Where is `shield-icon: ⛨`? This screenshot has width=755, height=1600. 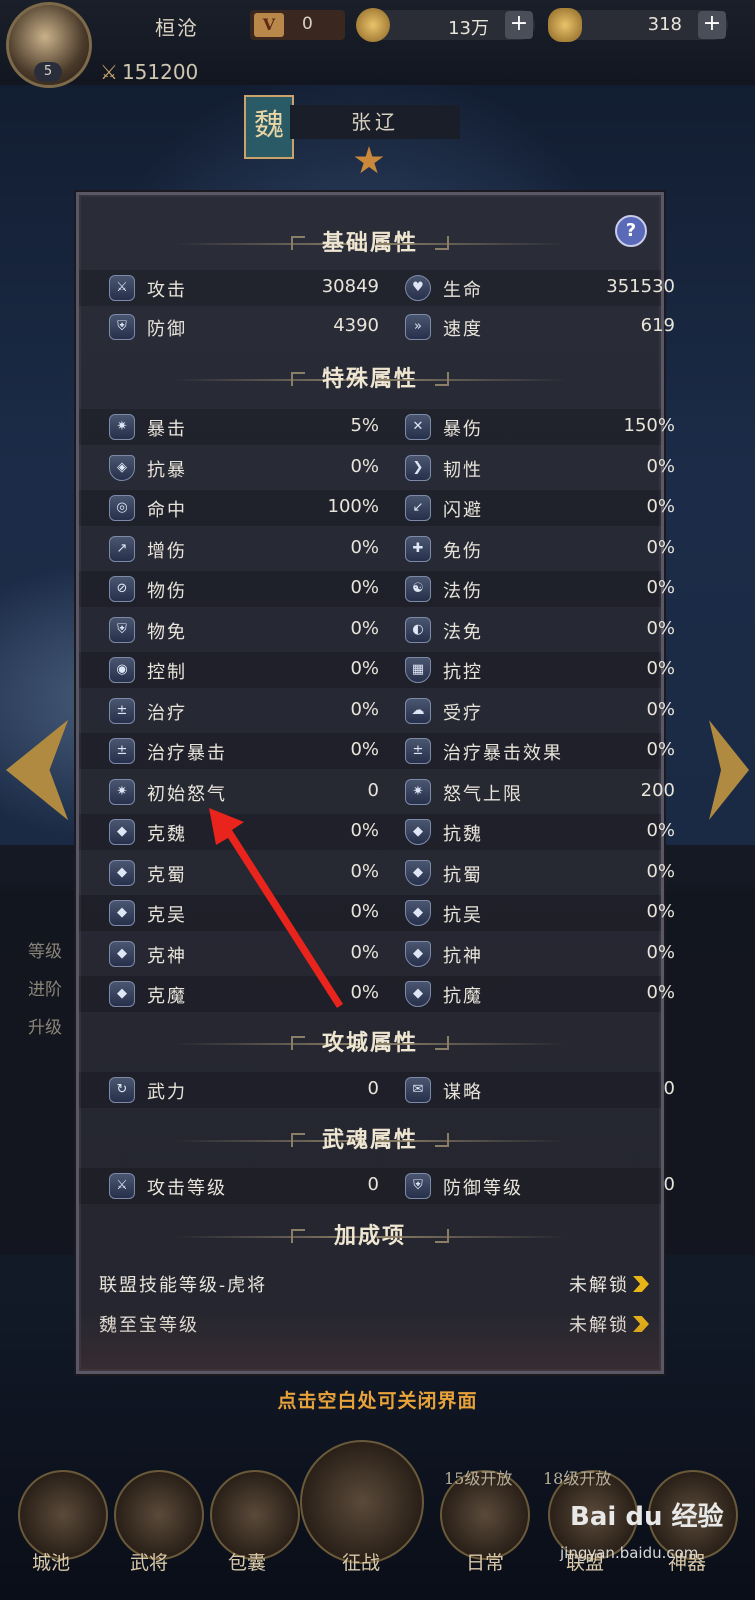 shield-icon: ⛨ is located at coordinates (122, 326).